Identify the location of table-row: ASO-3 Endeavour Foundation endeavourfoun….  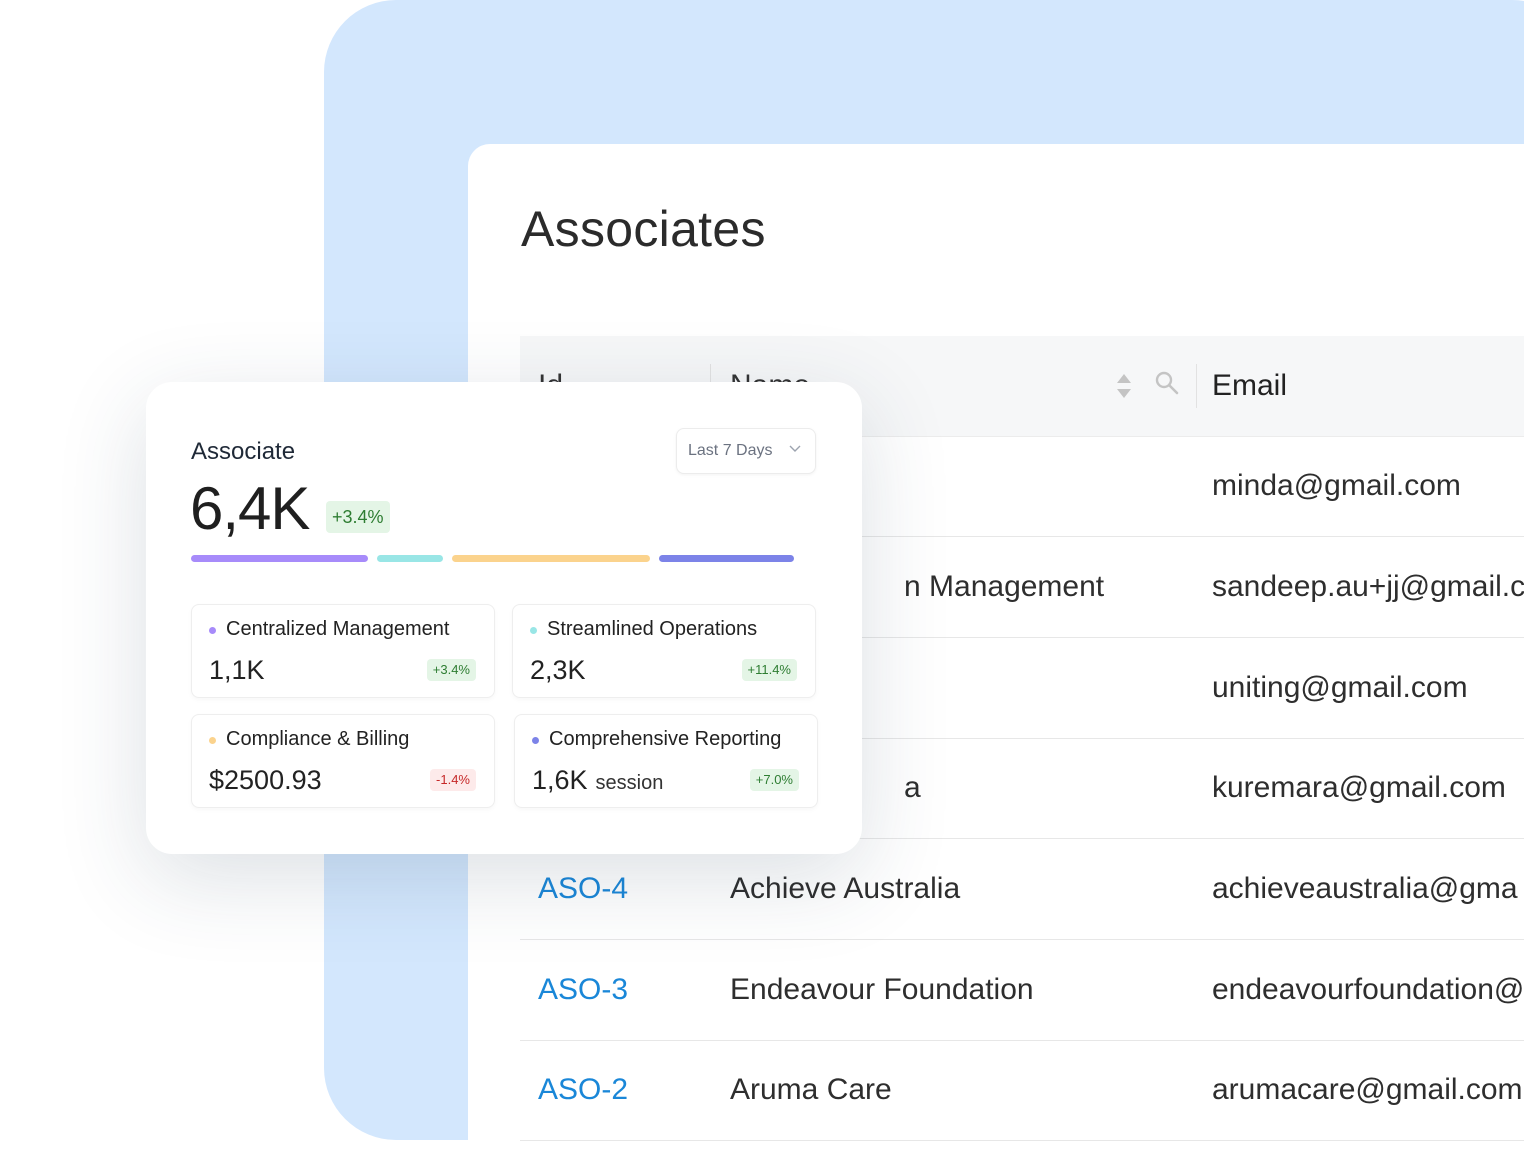
(1022, 990).